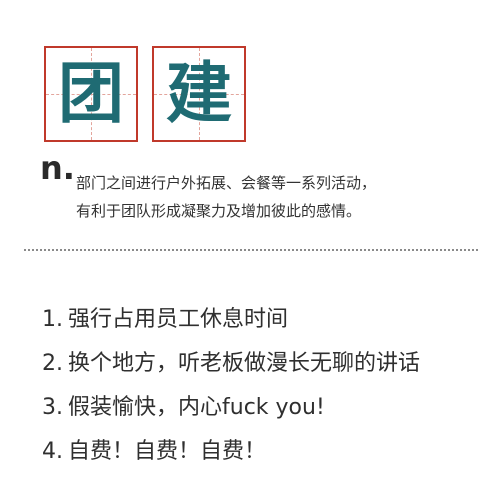 This screenshot has height=490, width=496. Describe the element at coordinates (178, 319) in the screenshot. I see `list-item-text: 强行占用员工休息时间` at that location.